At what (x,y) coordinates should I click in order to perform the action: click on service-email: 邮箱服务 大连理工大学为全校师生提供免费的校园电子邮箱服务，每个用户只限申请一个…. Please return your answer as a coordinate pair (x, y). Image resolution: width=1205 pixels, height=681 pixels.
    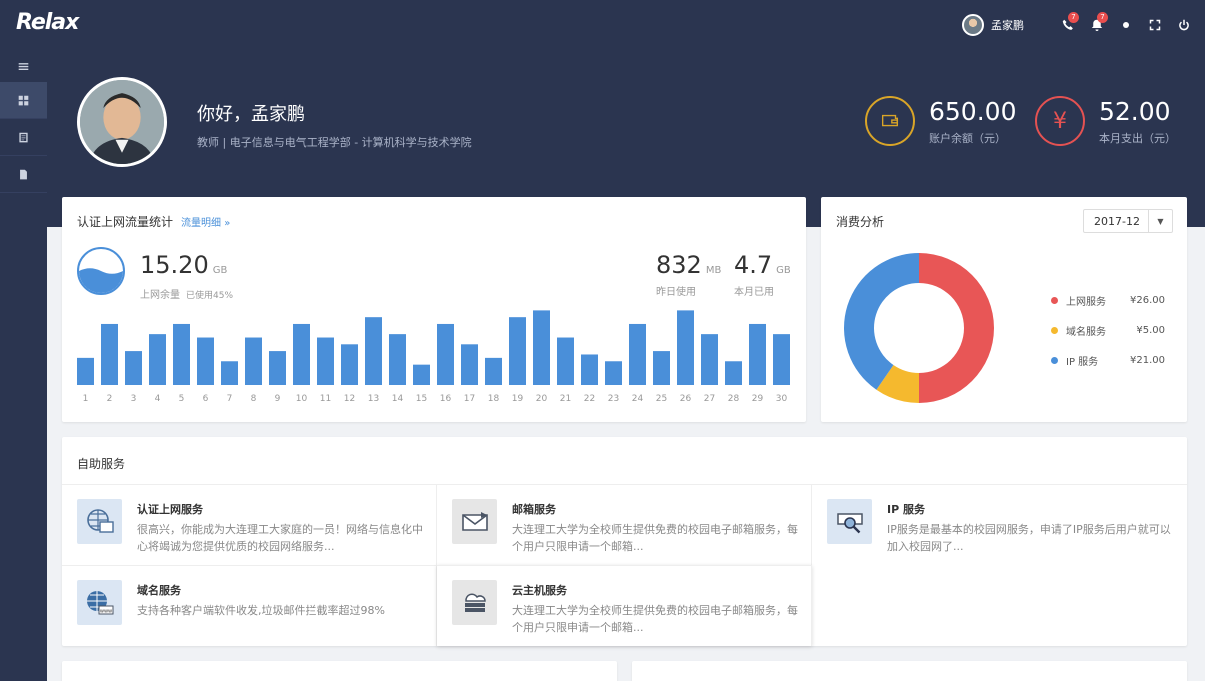
    Looking at the image, I should click on (624, 524).